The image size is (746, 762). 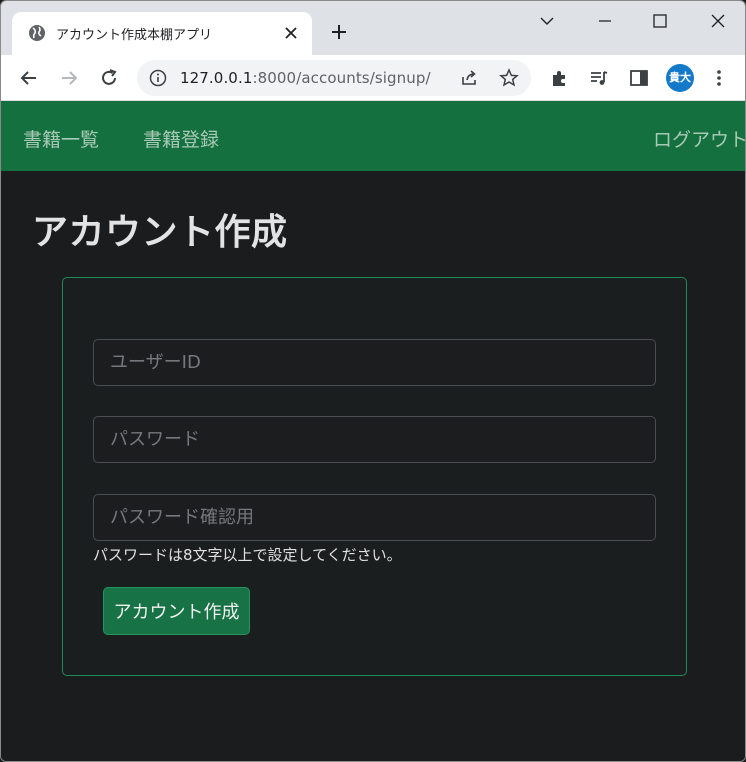 I want to click on password-confirm-input, so click(x=374, y=517).